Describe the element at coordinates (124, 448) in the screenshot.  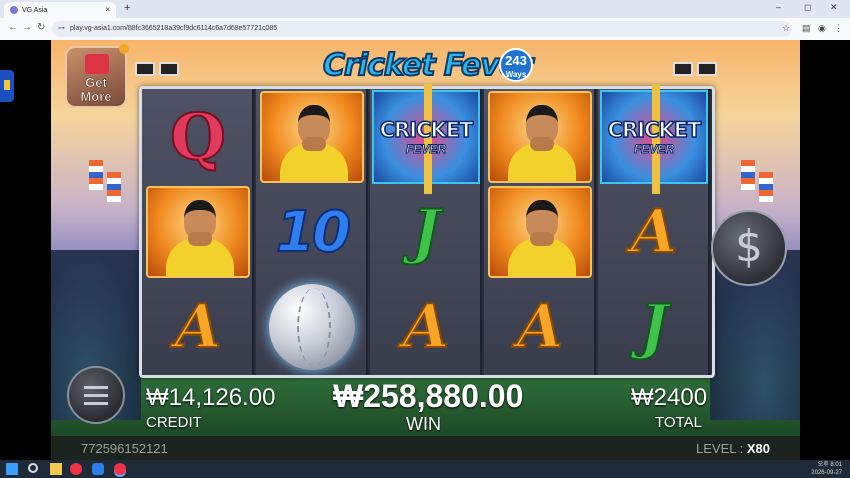
I see `session-id: 772596152121` at that location.